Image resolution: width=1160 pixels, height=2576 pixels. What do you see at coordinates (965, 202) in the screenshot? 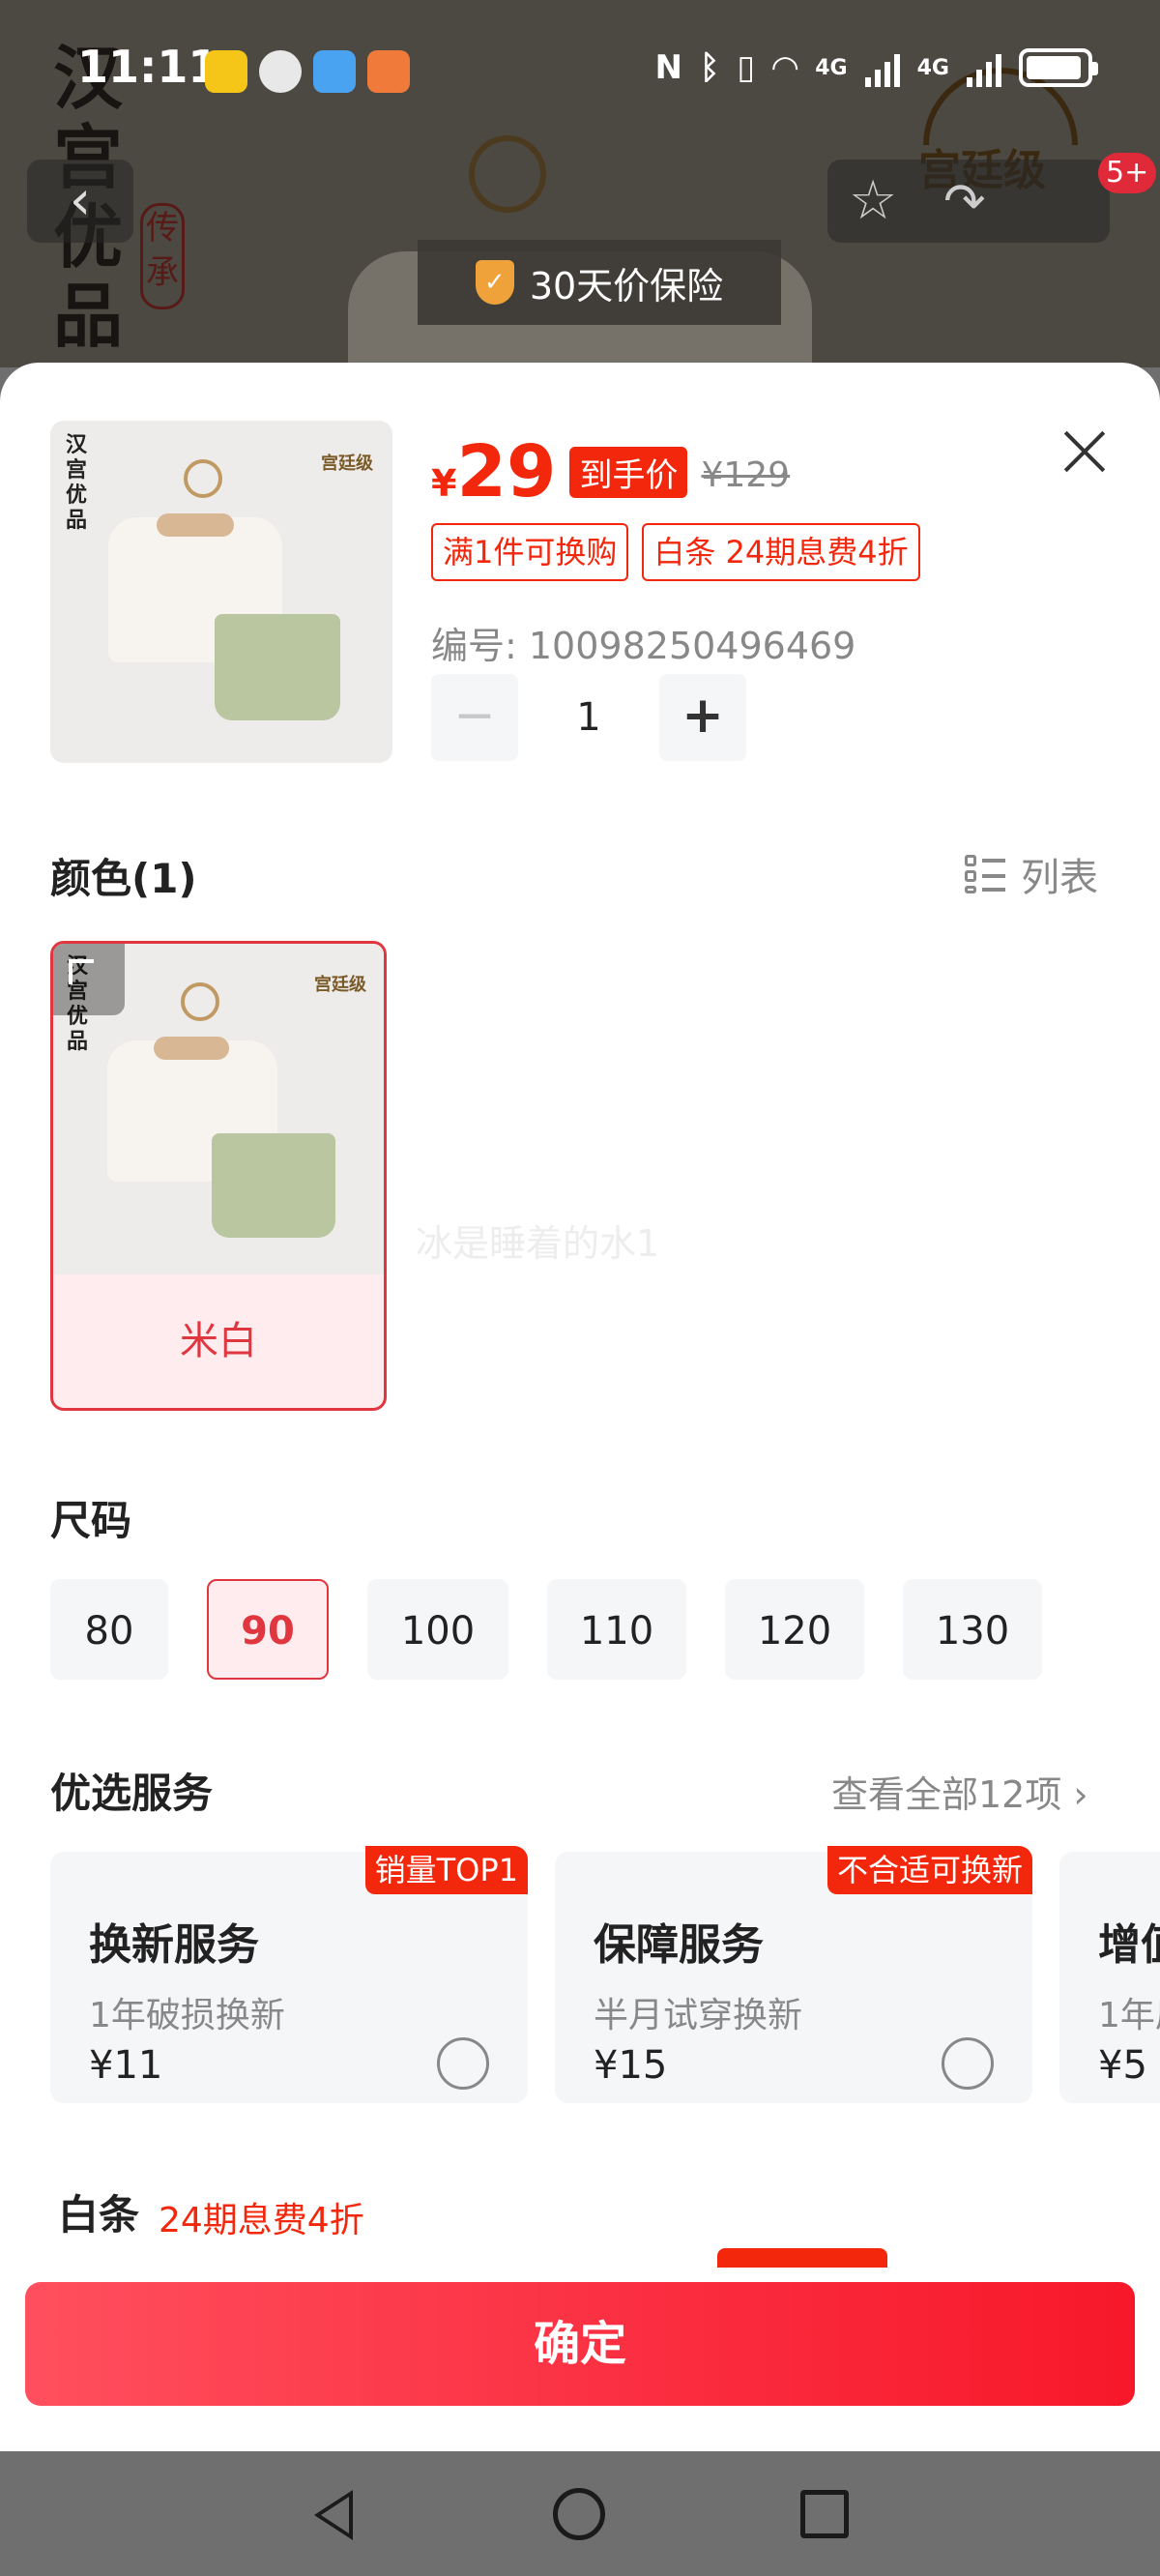
I see `share-icon: ↷` at bounding box center [965, 202].